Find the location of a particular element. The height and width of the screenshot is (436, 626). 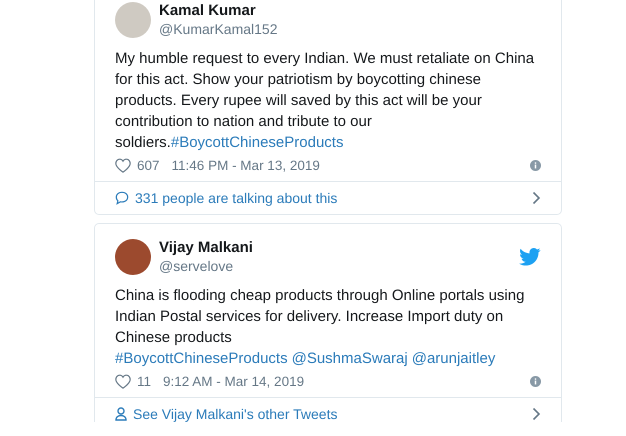

tweet-timestamp: 9:12 AM - Mar 14, 2019 is located at coordinates (233, 381).